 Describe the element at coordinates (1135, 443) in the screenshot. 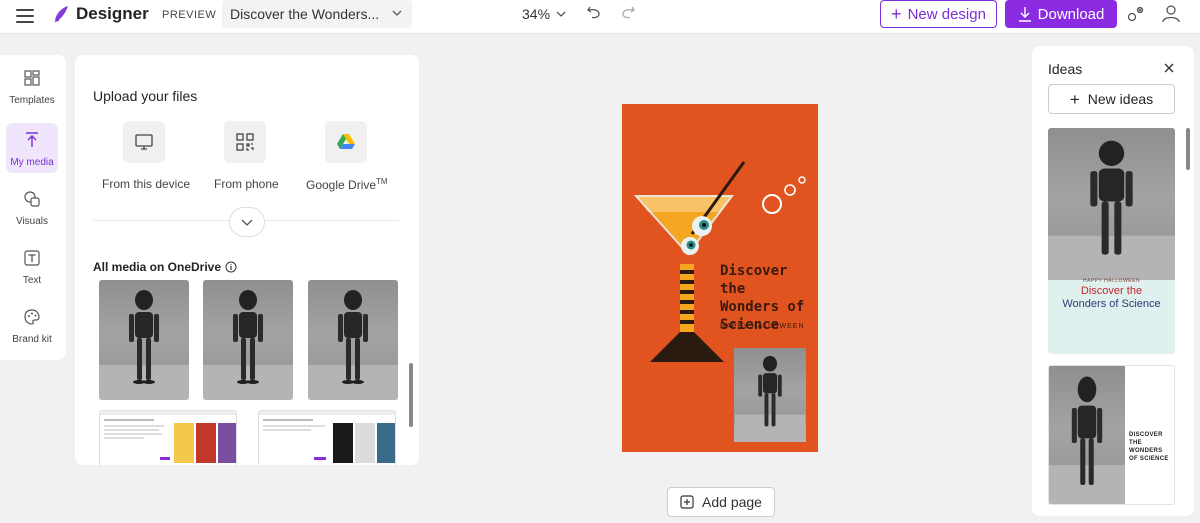

I see `idea-text-line: THE` at that location.